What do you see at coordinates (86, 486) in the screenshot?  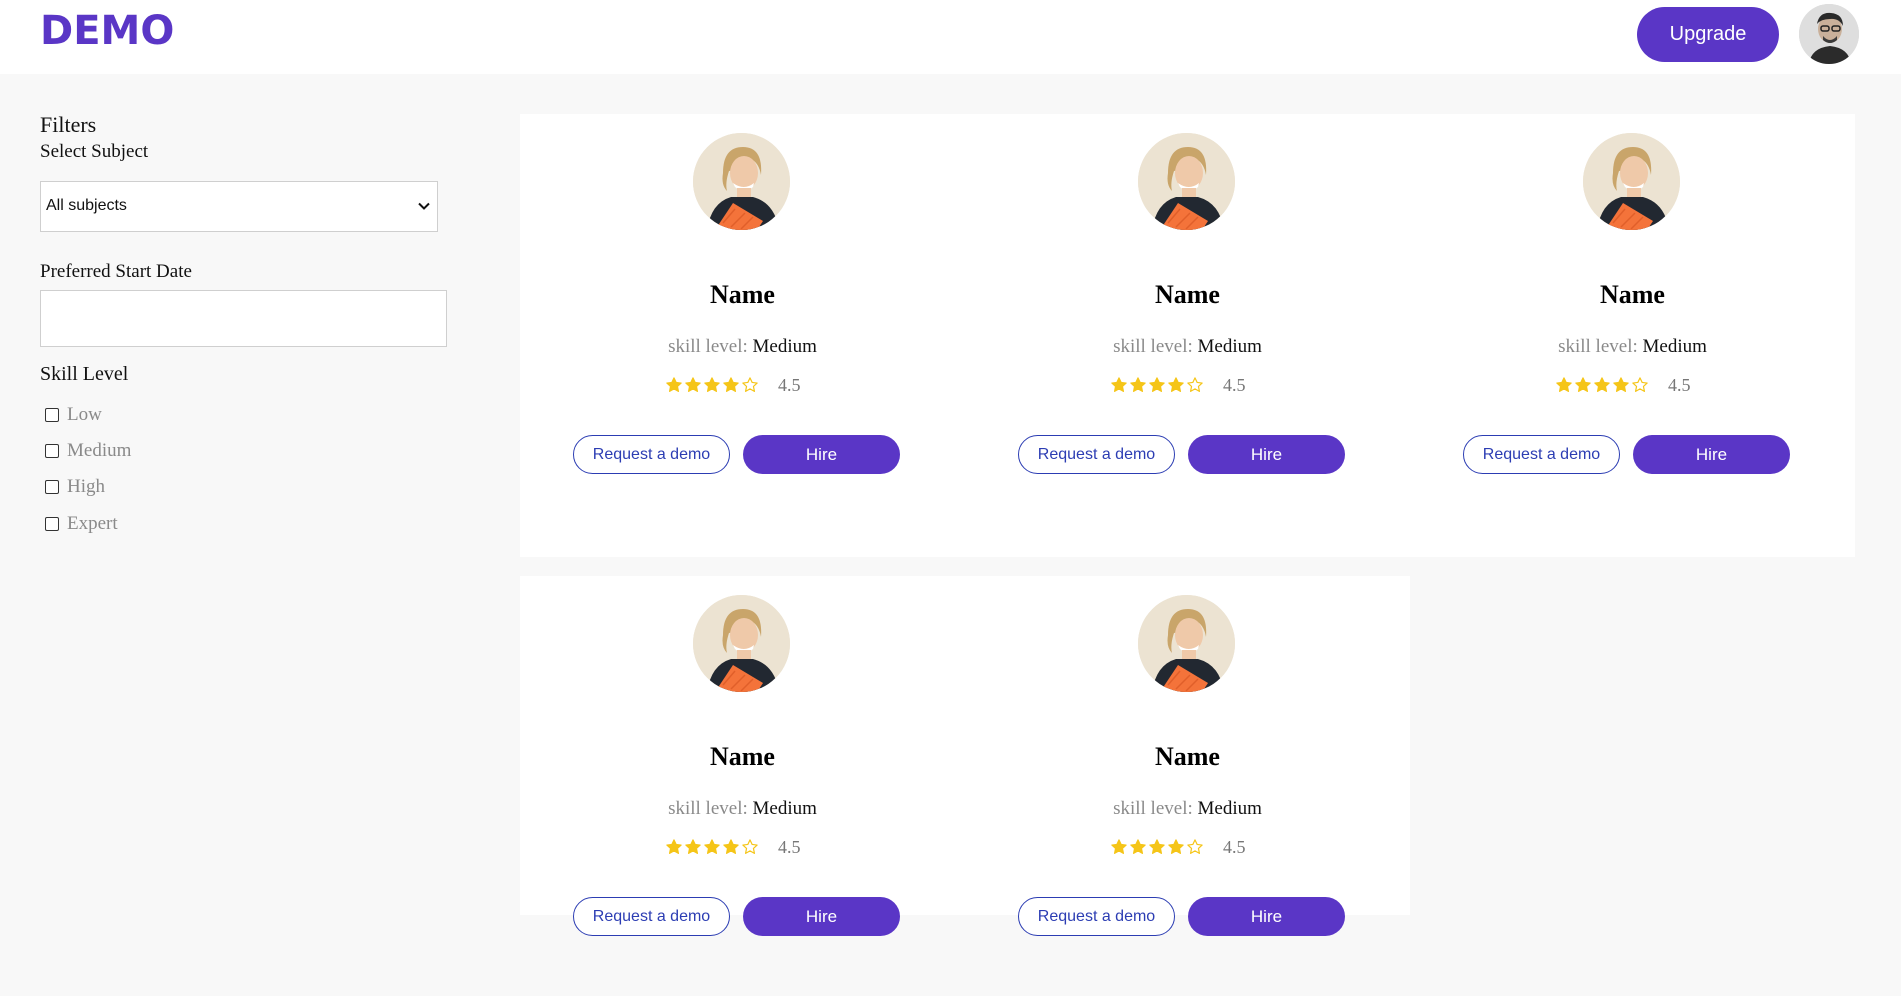 I see `skill-option-label: High` at bounding box center [86, 486].